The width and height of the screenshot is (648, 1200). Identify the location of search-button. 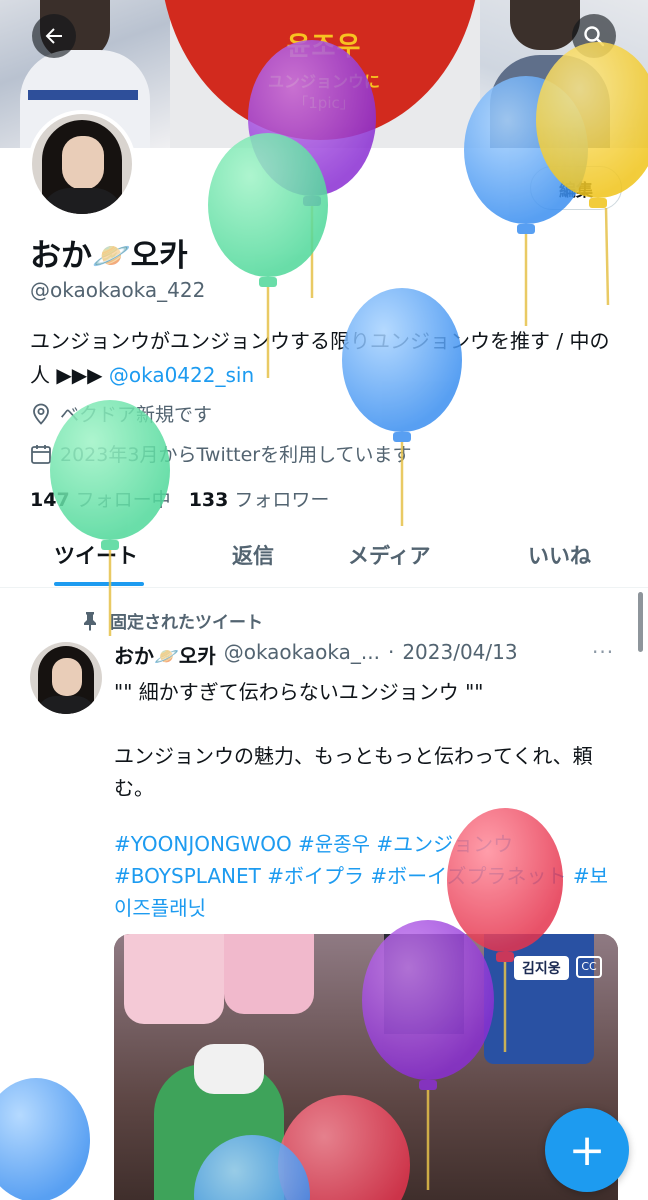
(594, 36).